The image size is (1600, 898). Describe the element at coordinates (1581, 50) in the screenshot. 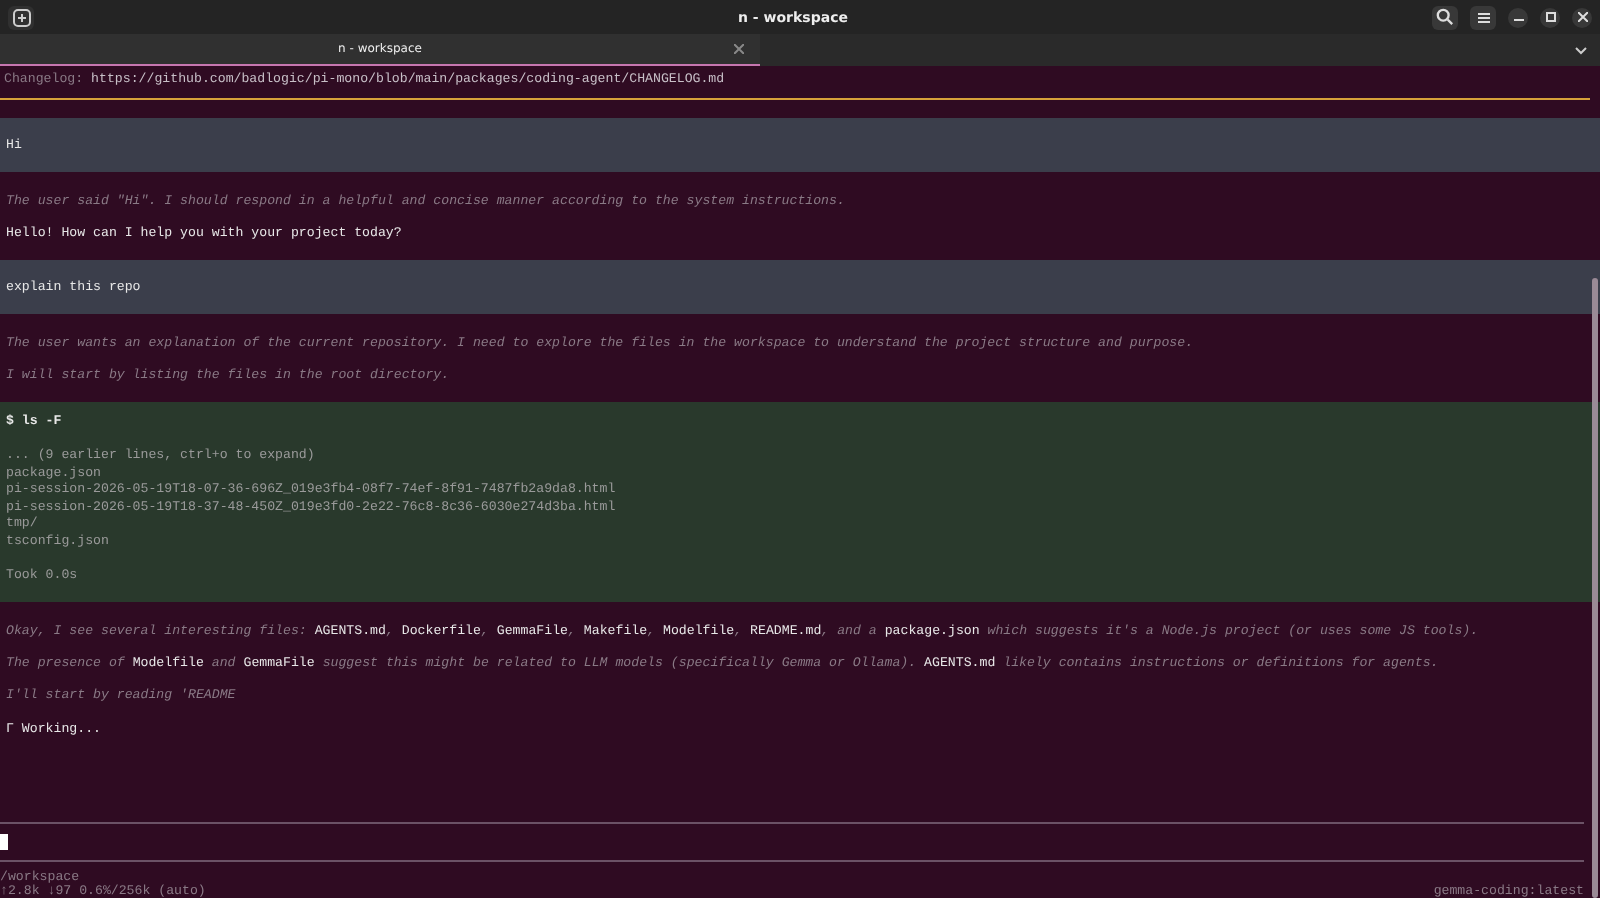

I see `chevron-down-icon` at that location.